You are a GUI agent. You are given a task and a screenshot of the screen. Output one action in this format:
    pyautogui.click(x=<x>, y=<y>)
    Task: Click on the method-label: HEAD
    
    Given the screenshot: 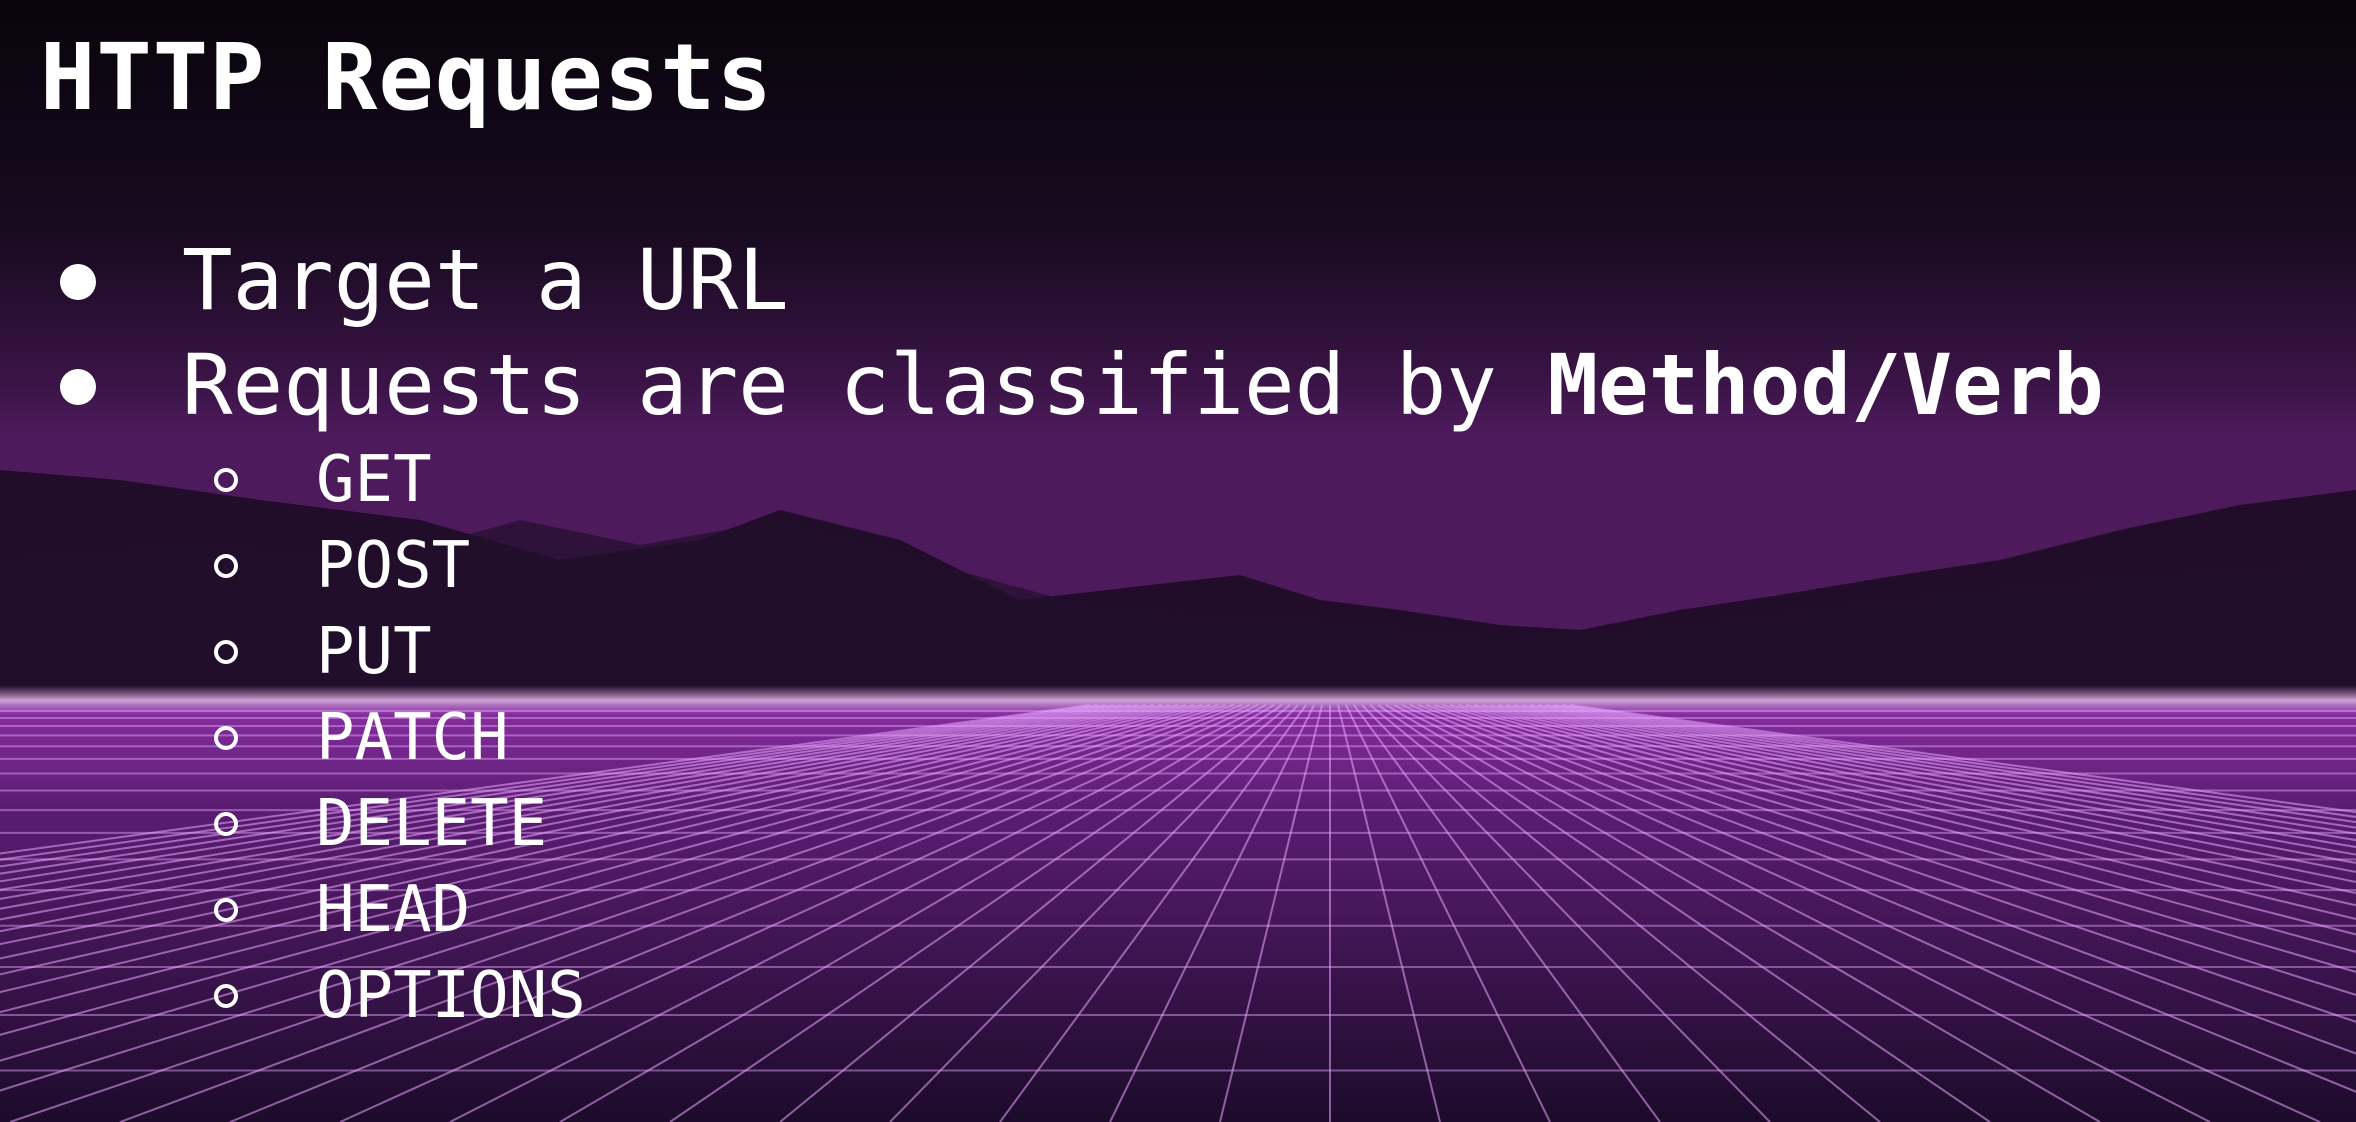 What is the action you would take?
    pyautogui.click(x=393, y=910)
    